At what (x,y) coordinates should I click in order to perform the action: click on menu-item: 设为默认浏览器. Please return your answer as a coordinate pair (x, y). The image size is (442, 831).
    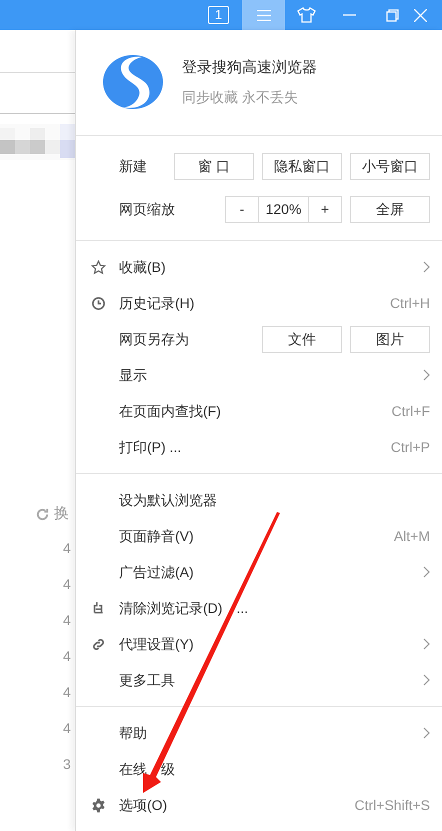
    Looking at the image, I should click on (259, 500).